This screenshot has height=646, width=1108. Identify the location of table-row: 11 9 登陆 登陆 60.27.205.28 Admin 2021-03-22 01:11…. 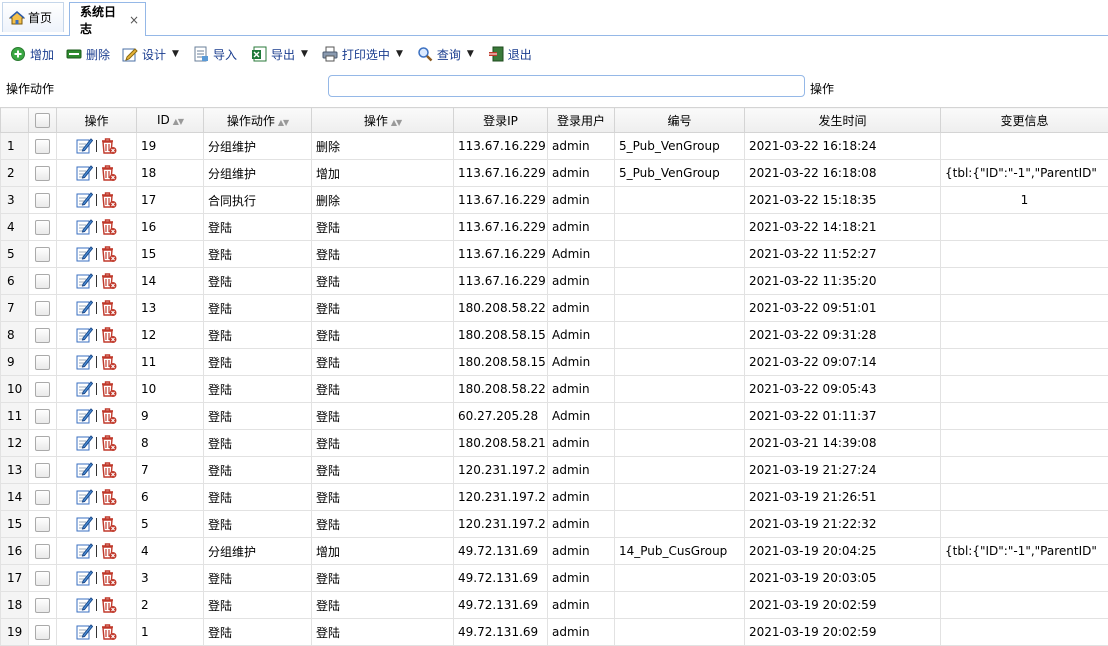
(554, 416).